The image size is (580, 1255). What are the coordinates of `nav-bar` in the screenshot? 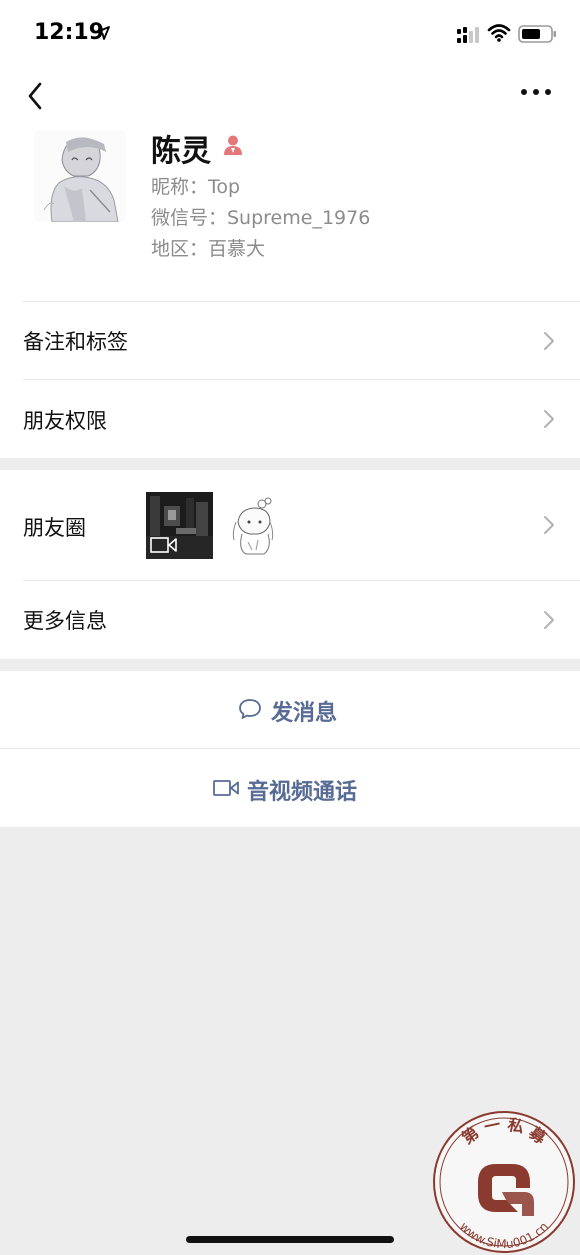 It's located at (290, 95).